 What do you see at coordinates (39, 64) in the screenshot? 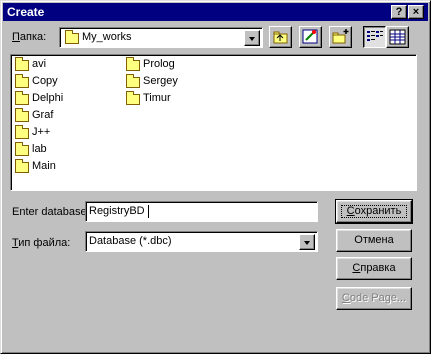
I see `folder-name: avi` at bounding box center [39, 64].